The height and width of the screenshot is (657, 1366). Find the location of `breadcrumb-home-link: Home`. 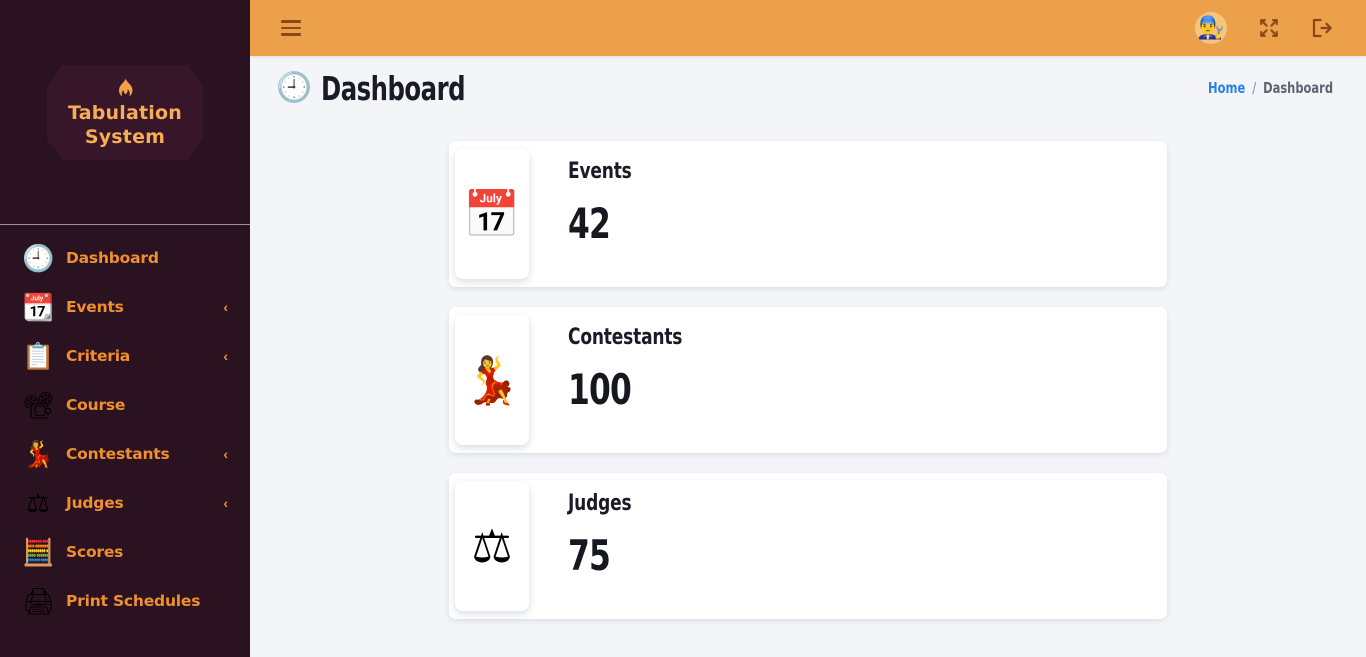

breadcrumb-home-link: Home is located at coordinates (1226, 88).